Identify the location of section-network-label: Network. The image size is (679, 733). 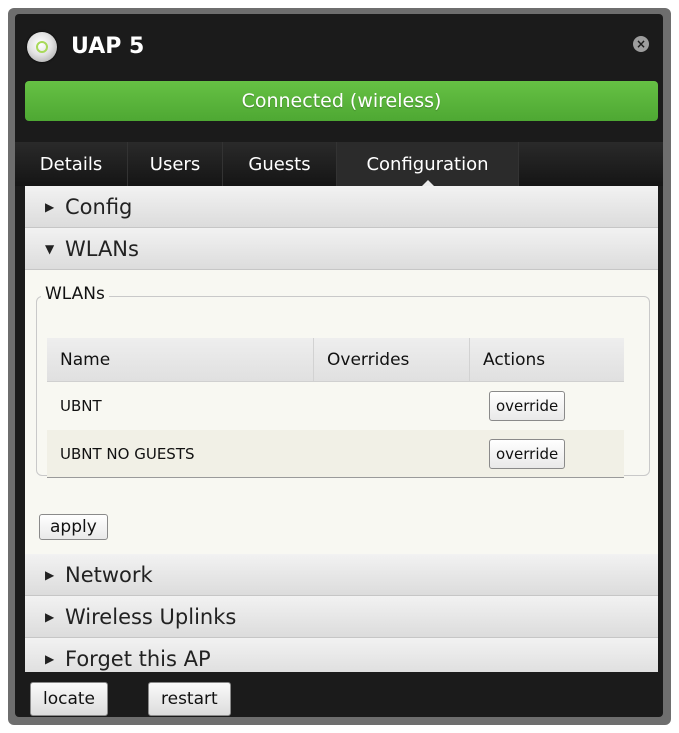
(109, 574).